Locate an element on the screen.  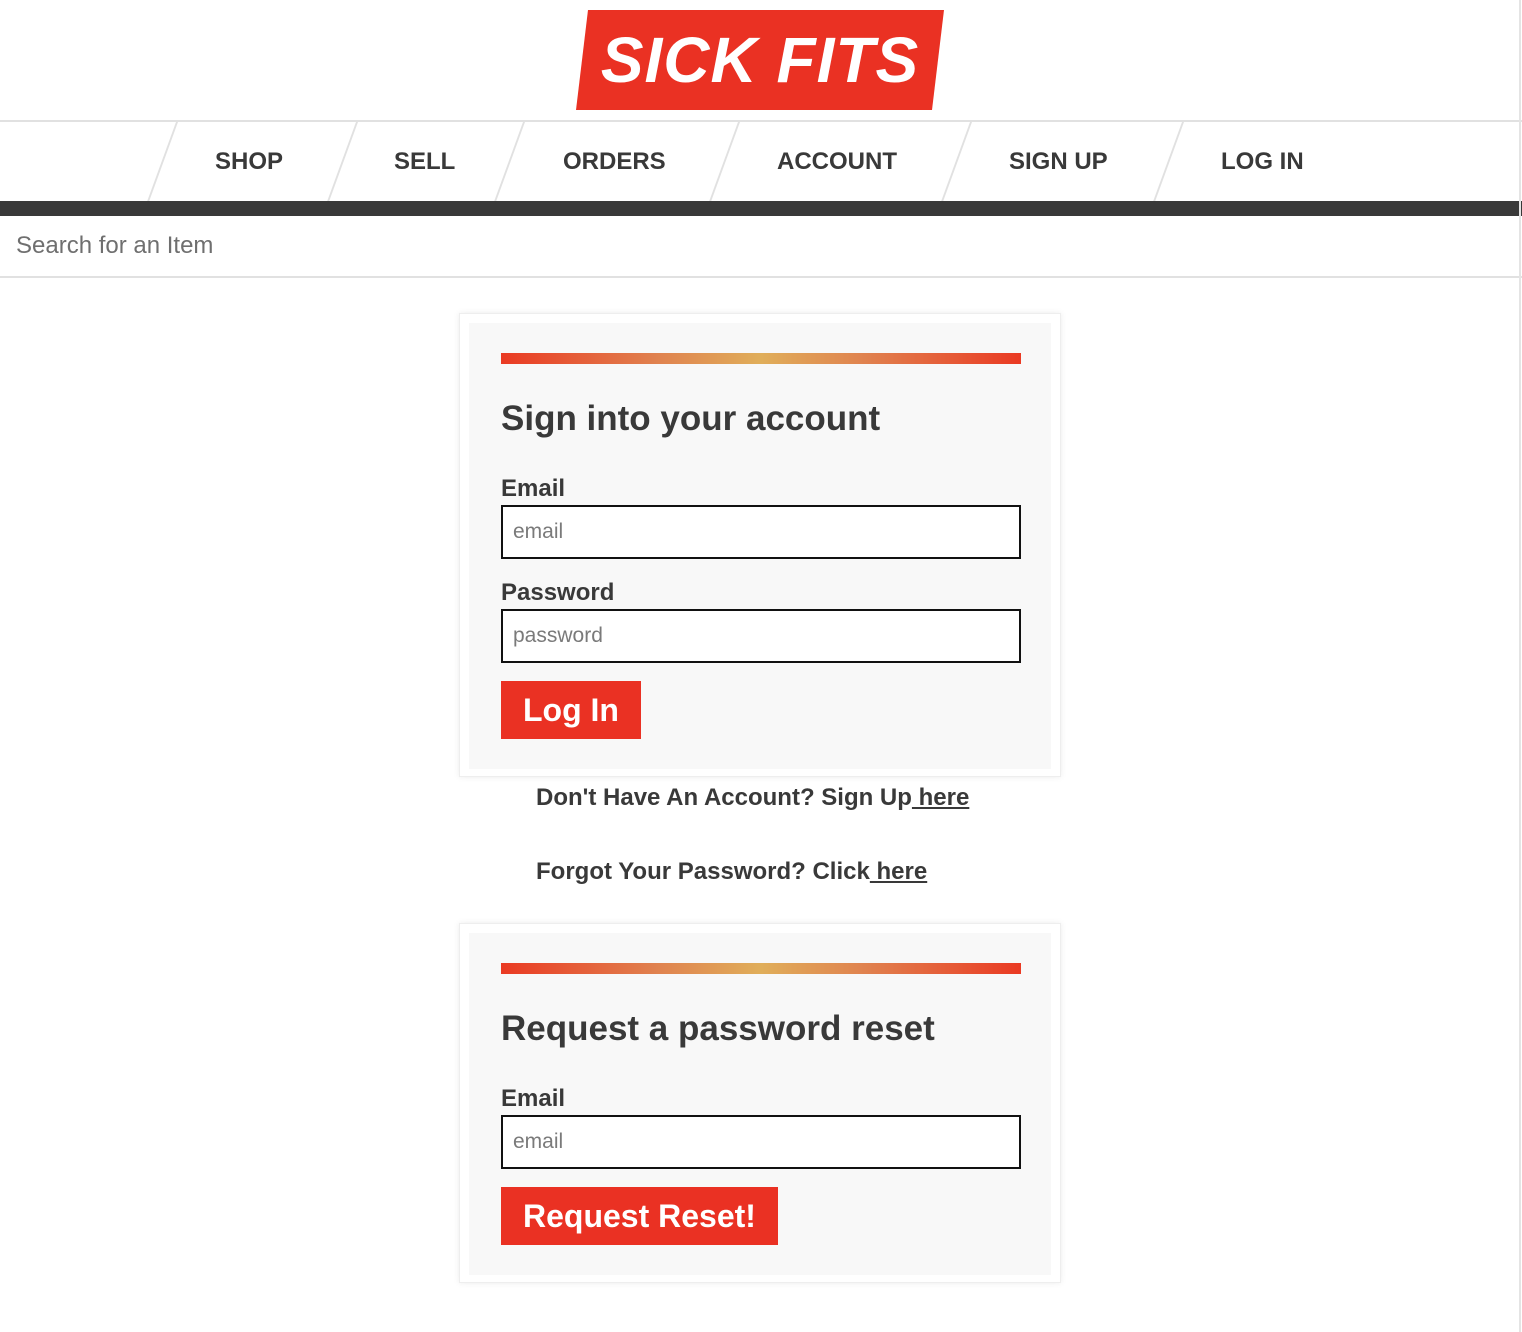
reset-email-field is located at coordinates (761, 1142).